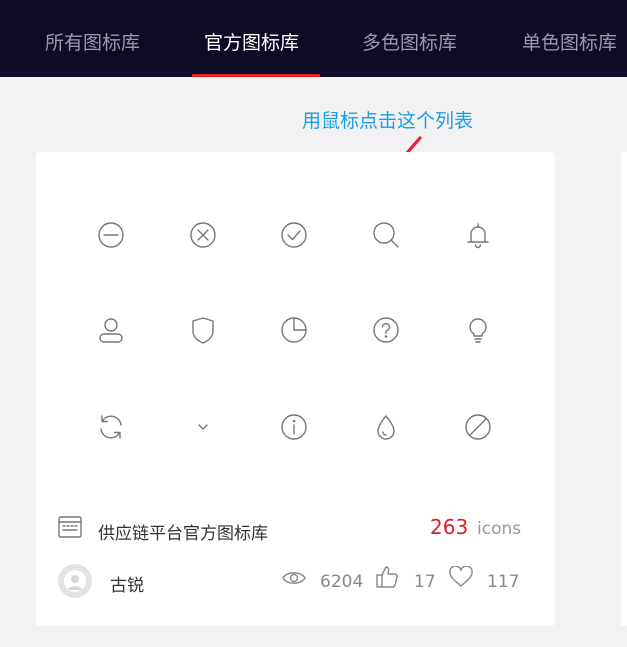 Image resolution: width=627 pixels, height=647 pixels. Describe the element at coordinates (256, 75) in the screenshot. I see `active-tab-indicator` at that location.